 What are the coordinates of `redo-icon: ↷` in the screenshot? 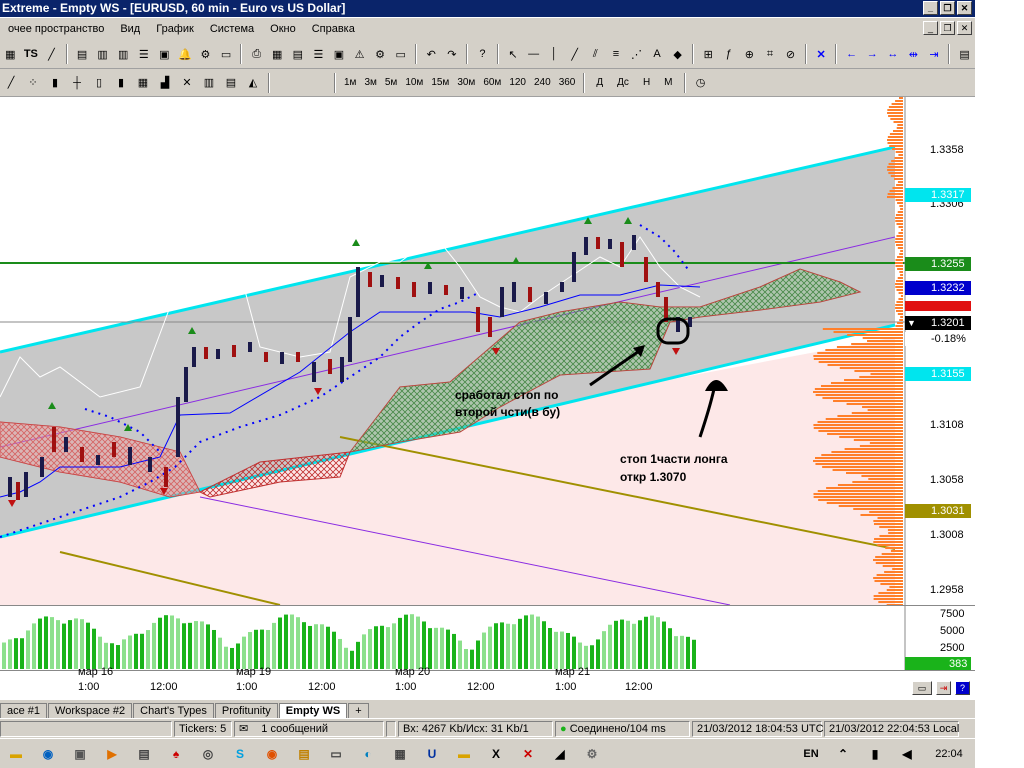 It's located at (452, 54).